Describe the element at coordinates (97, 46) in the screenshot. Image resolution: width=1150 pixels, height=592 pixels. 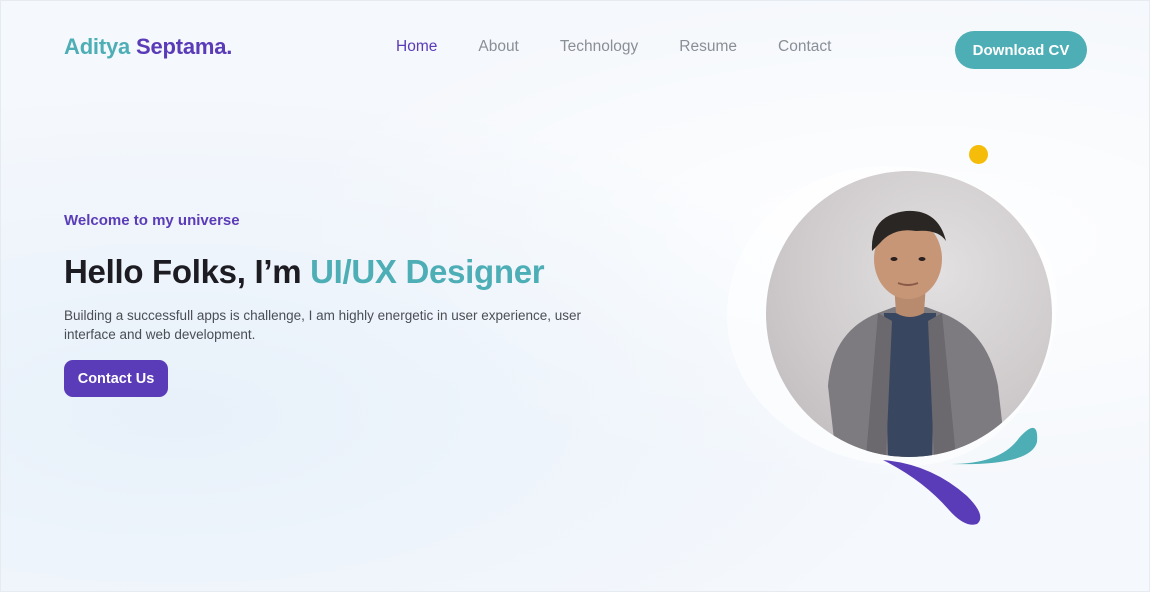
I see `logo-first-name: Aditya` at that location.